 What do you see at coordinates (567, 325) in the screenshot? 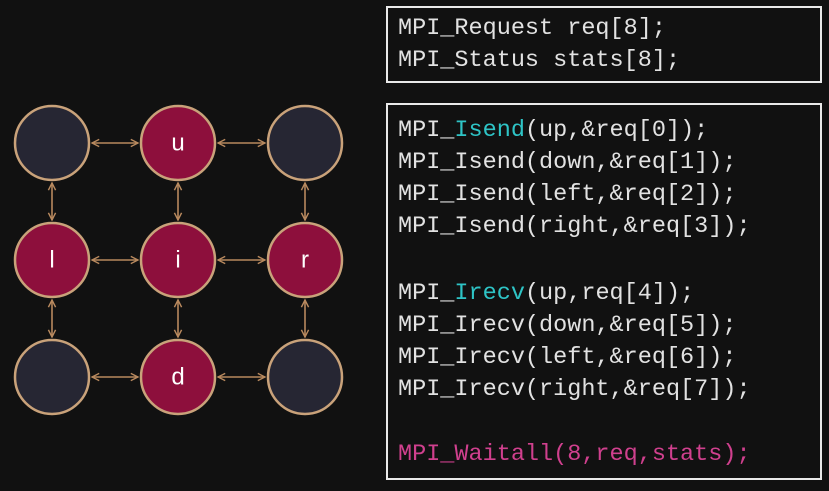
I see `irecv-down-line: MPI_Irecv(down,&req[5]);` at bounding box center [567, 325].